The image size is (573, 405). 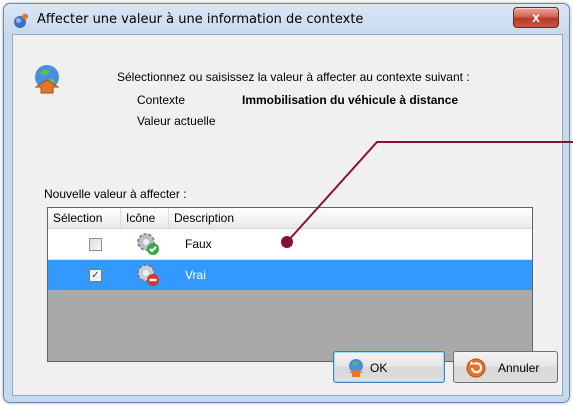 I want to click on globe-arrow-icon, so click(x=47, y=79).